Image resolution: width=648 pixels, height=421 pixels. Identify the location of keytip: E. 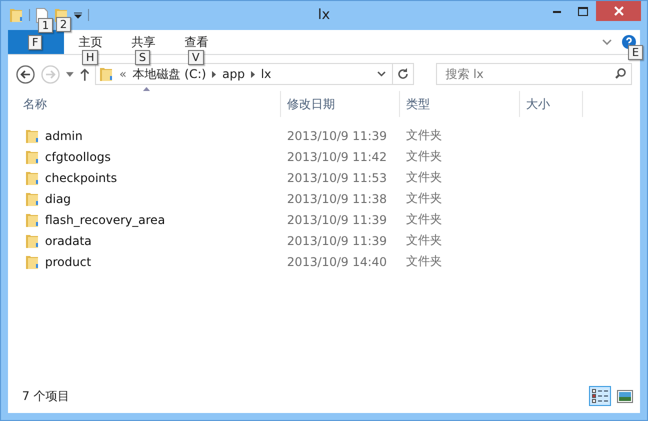
(635, 52).